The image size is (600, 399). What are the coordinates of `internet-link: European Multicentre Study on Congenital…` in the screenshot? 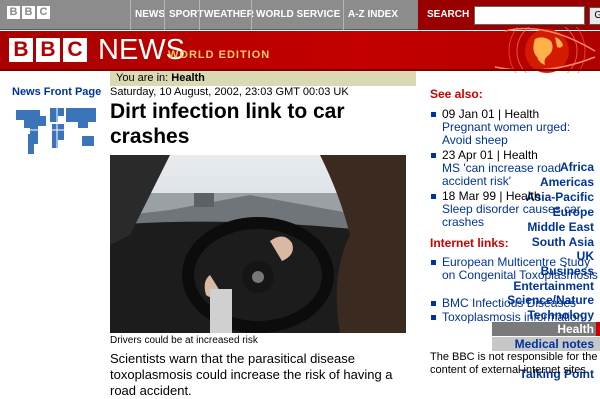 It's located at (515, 269).